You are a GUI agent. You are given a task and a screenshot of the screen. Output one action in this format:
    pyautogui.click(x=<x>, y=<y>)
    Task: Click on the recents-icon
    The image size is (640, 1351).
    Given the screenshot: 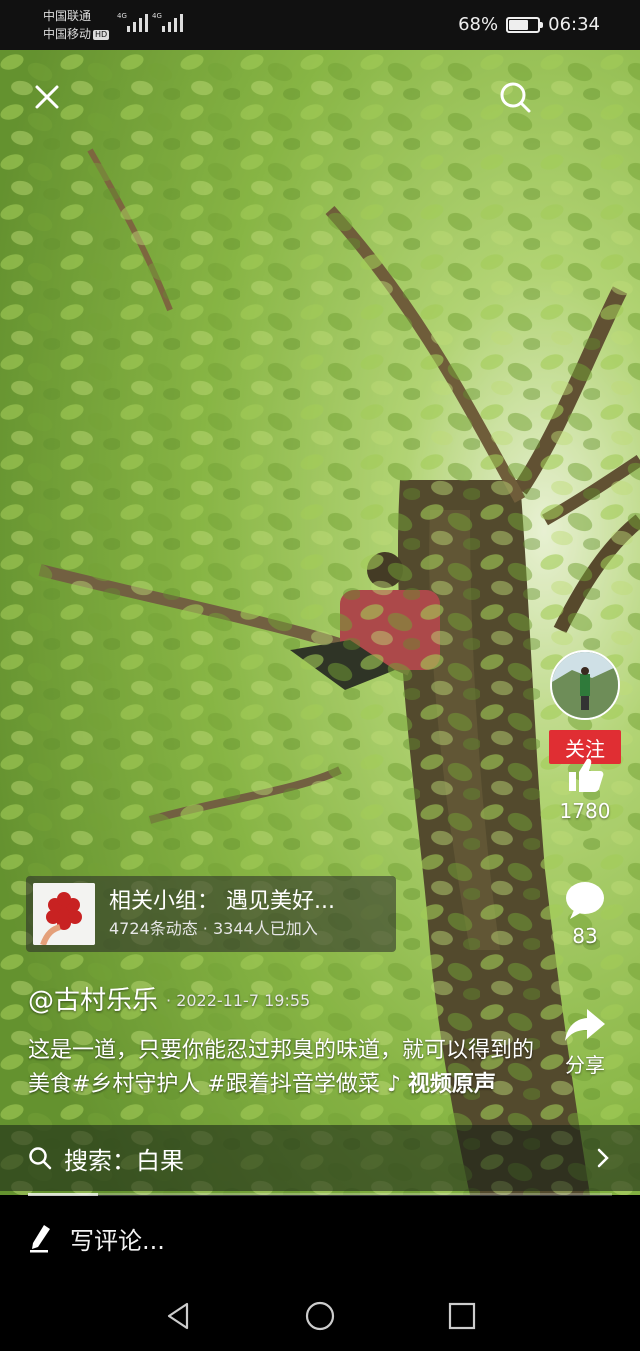 What is the action you would take?
    pyautogui.click(x=462, y=1316)
    